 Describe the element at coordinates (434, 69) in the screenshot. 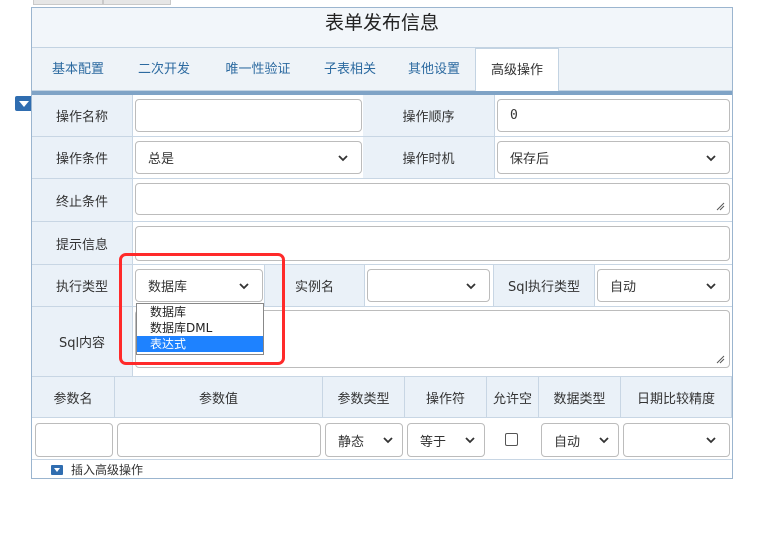

I see `tab-other: 其他设置` at that location.